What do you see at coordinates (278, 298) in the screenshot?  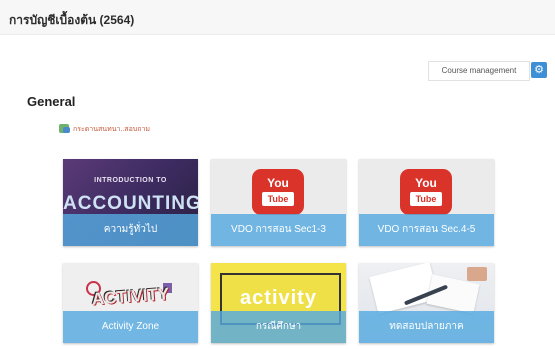 I see `tile-image-text: activity` at bounding box center [278, 298].